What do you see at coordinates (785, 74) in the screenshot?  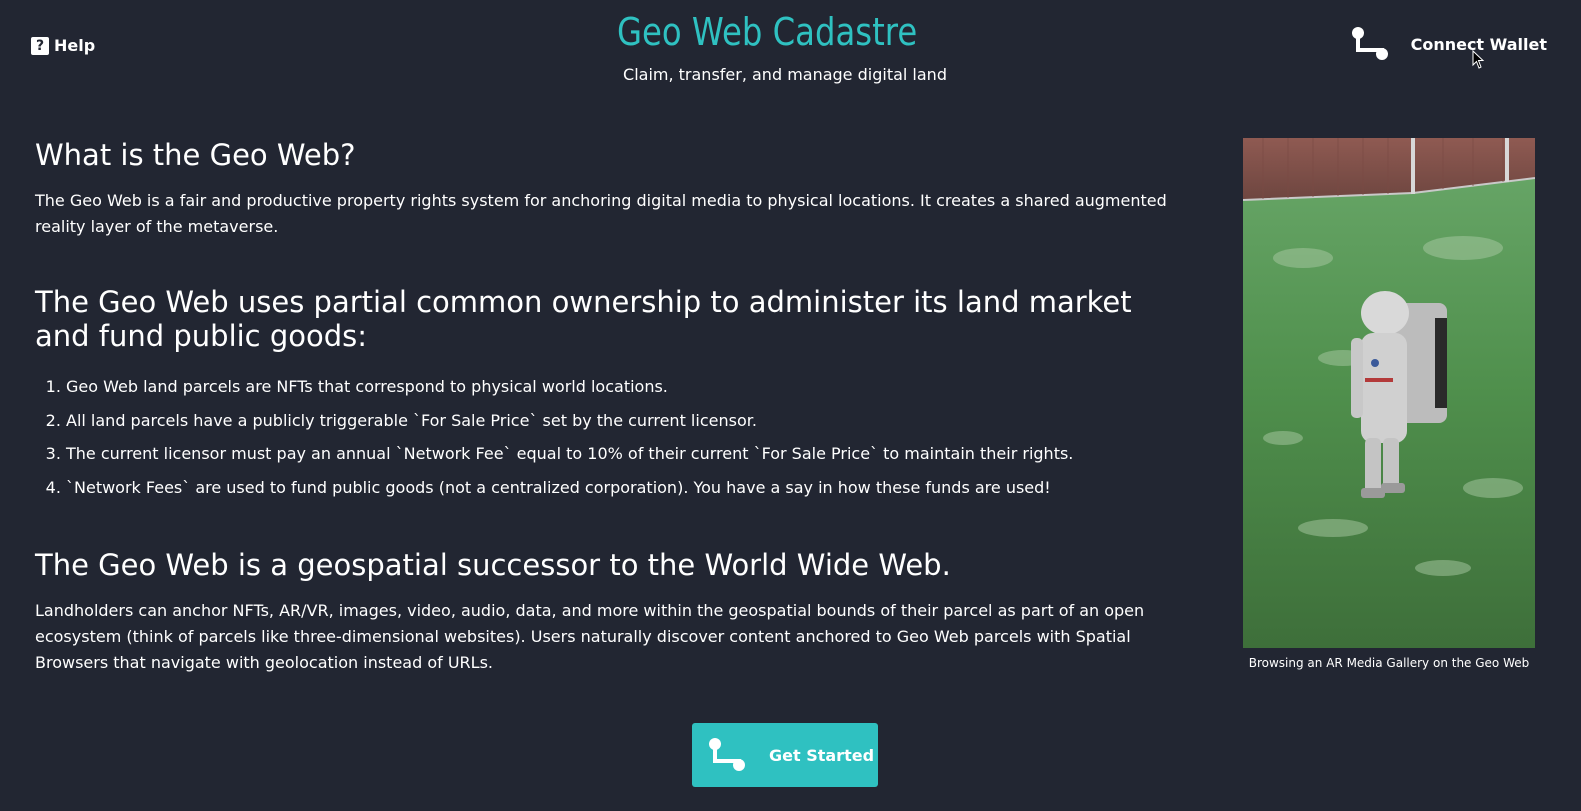 I see `tagline: Claim, transfer, and manage digital land` at bounding box center [785, 74].